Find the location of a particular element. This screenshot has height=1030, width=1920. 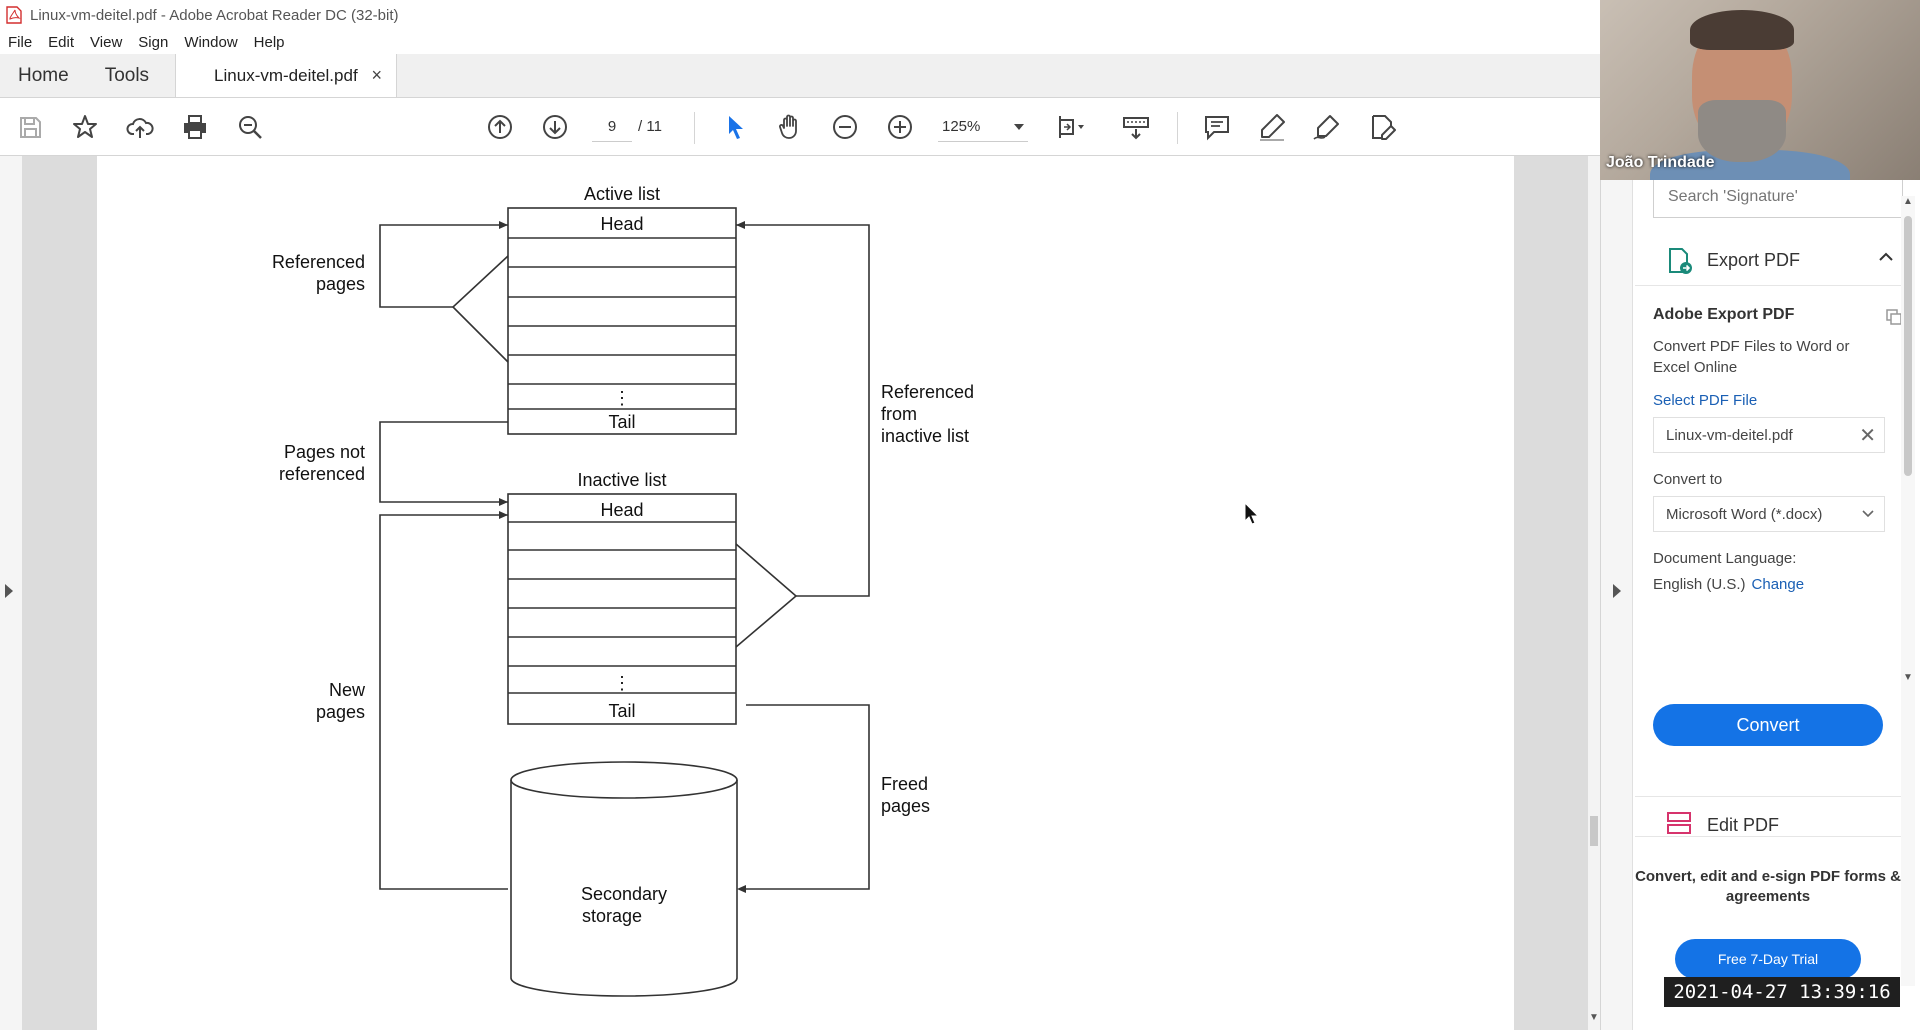

convert-button: Convert is located at coordinates (1768, 725).